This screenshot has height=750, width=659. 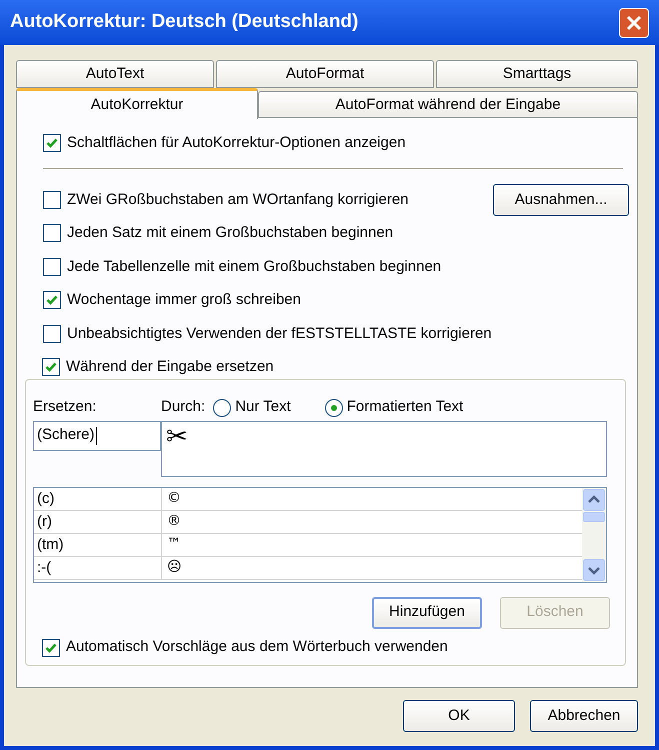 What do you see at coordinates (65, 407) in the screenshot?
I see `field-label: Ersetzen:` at bounding box center [65, 407].